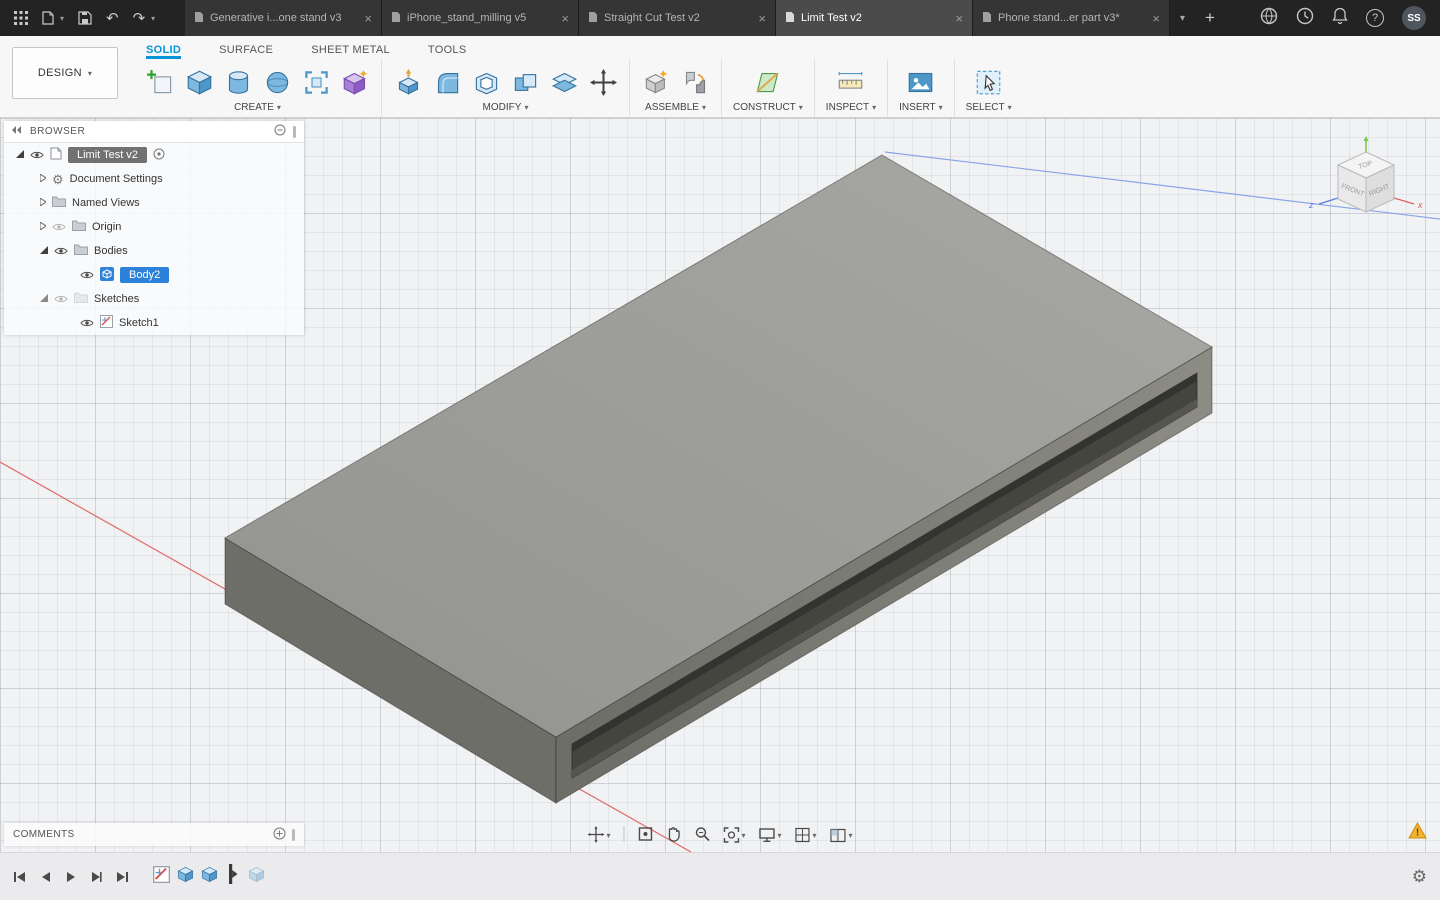 Image resolution: width=1440 pixels, height=900 pixels. What do you see at coordinates (408, 82) in the screenshot?
I see `press-pull-icon` at bounding box center [408, 82].